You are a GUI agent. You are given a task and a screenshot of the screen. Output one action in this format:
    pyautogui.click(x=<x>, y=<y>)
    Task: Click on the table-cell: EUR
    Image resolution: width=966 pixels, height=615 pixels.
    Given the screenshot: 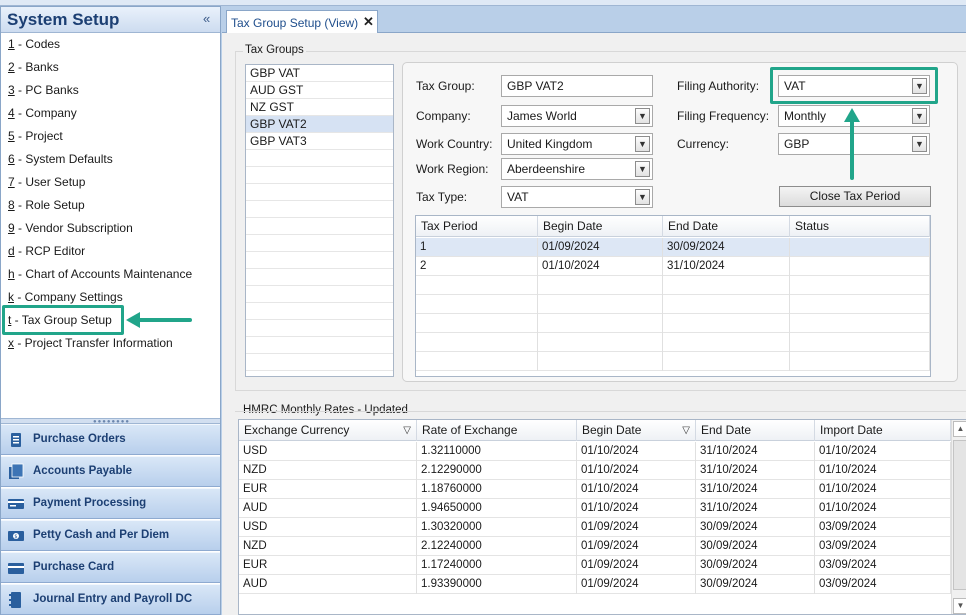 What is the action you would take?
    pyautogui.click(x=328, y=489)
    